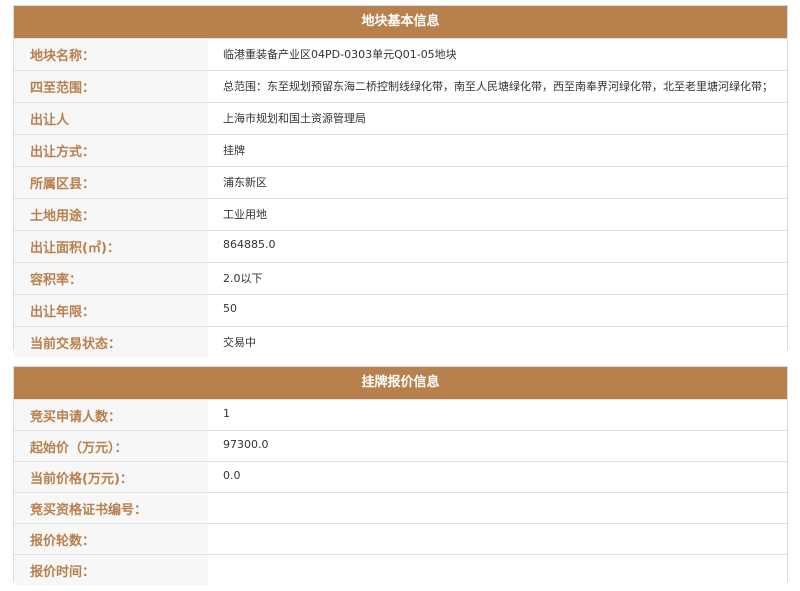  I want to click on row-status: 当前交易状态： 交易中, so click(400, 342).